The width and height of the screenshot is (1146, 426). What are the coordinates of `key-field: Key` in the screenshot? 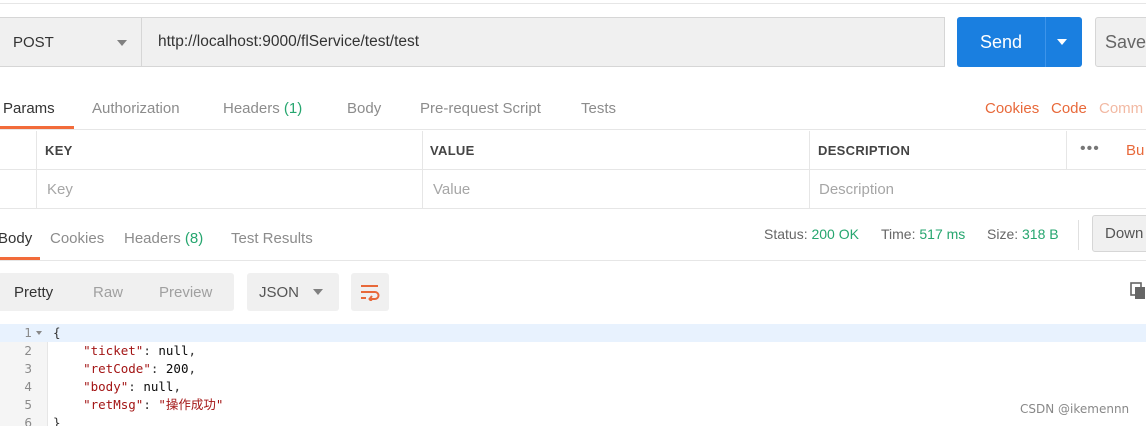 It's located at (60, 189).